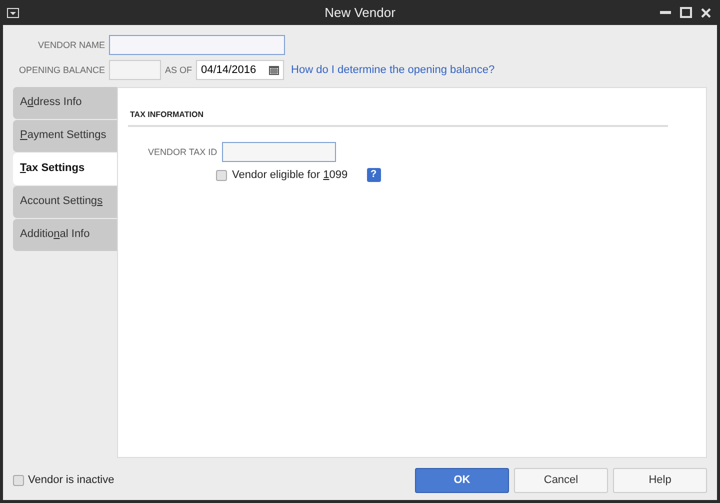  What do you see at coordinates (393, 70) in the screenshot?
I see `opening-balance-help-link: How do I determine the opening balance?` at bounding box center [393, 70].